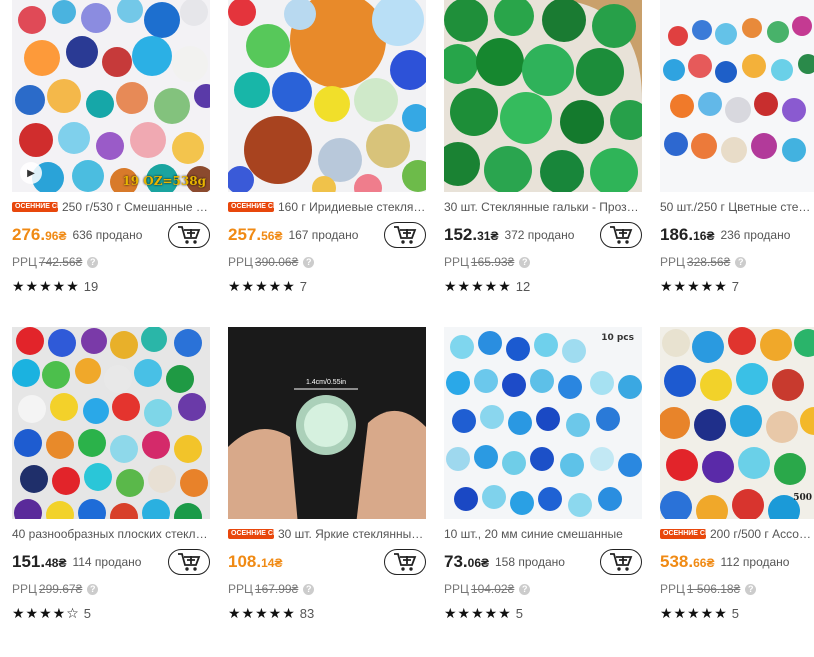 This screenshot has height=657, width=814. Describe the element at coordinates (60, 589) in the screenshot. I see `old-price: 299.67₴` at that location.